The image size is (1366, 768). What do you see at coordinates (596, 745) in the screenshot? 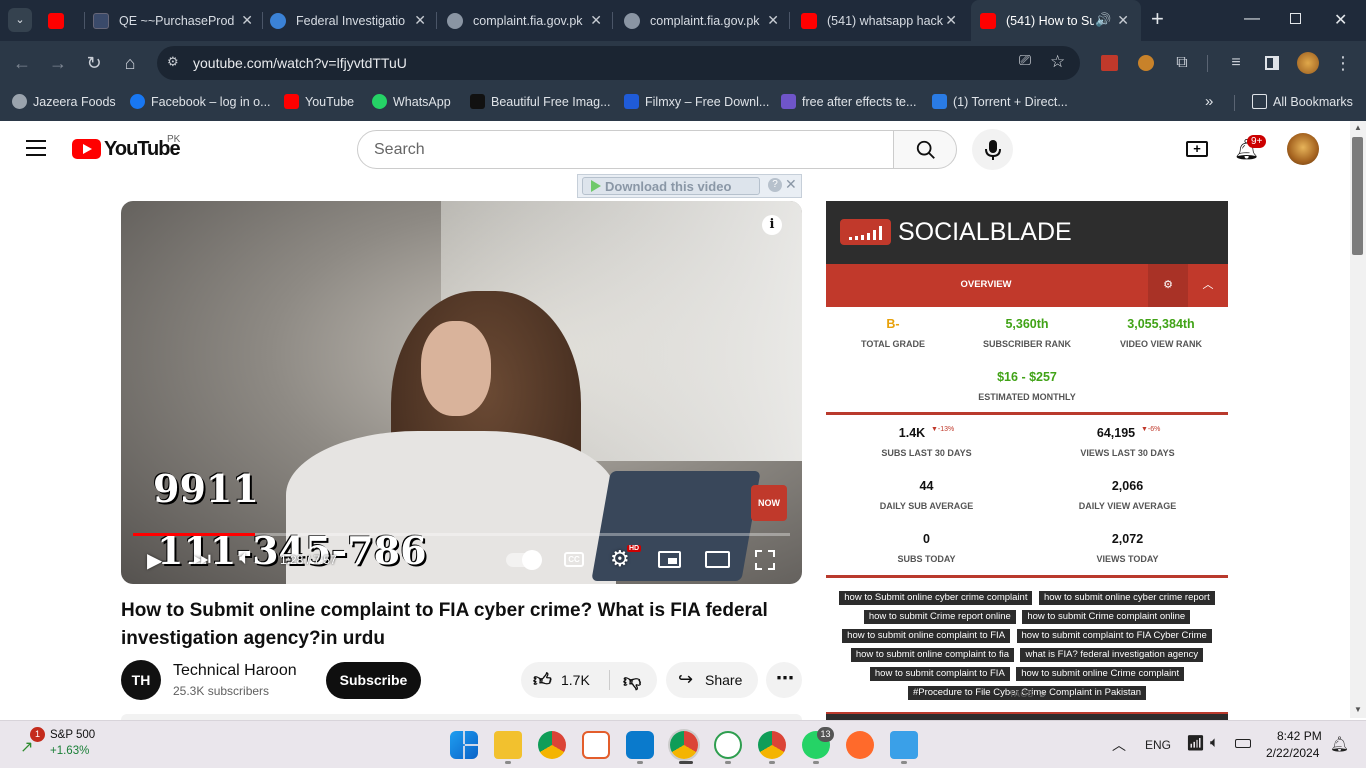
I see `app-orange-icon` at bounding box center [596, 745].